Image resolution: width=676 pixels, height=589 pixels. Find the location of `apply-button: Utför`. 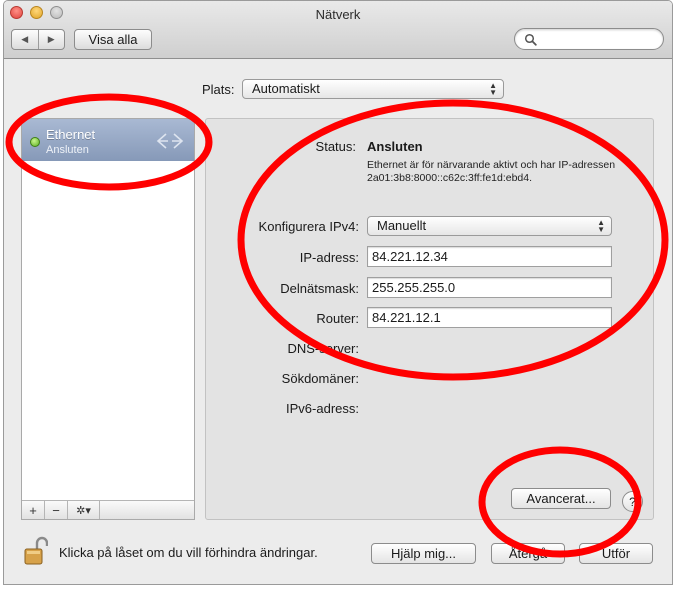

apply-button: Utför is located at coordinates (616, 553).